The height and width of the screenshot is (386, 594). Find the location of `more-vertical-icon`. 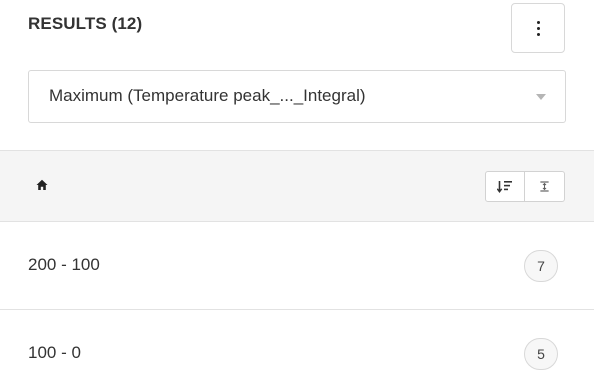

more-vertical-icon is located at coordinates (538, 28).